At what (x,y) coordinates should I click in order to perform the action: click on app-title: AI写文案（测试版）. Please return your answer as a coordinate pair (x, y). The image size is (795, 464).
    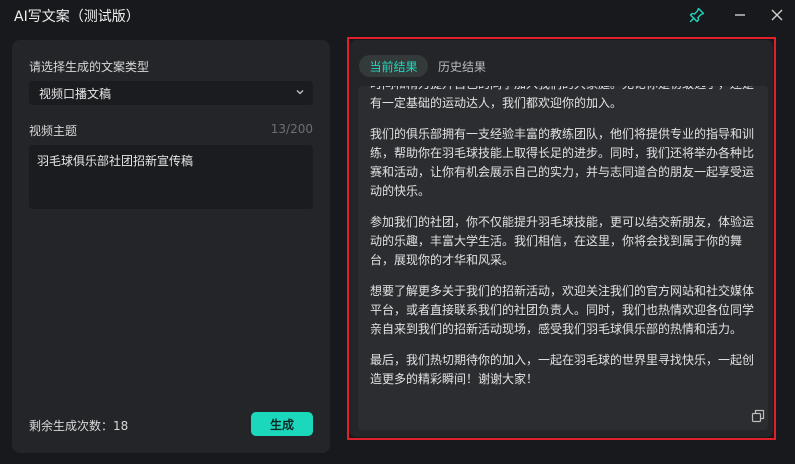
    Looking at the image, I should click on (77, 17).